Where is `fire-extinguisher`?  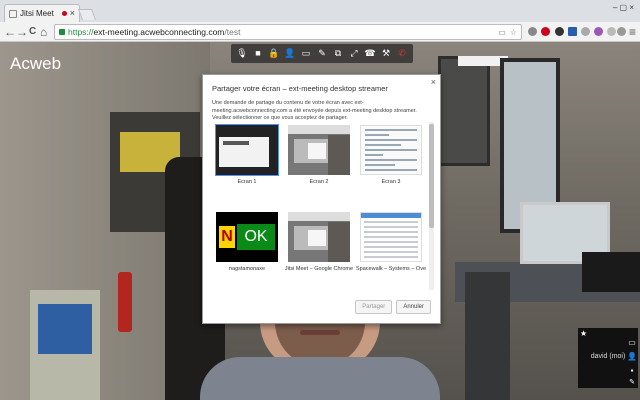 fire-extinguisher is located at coordinates (125, 302).